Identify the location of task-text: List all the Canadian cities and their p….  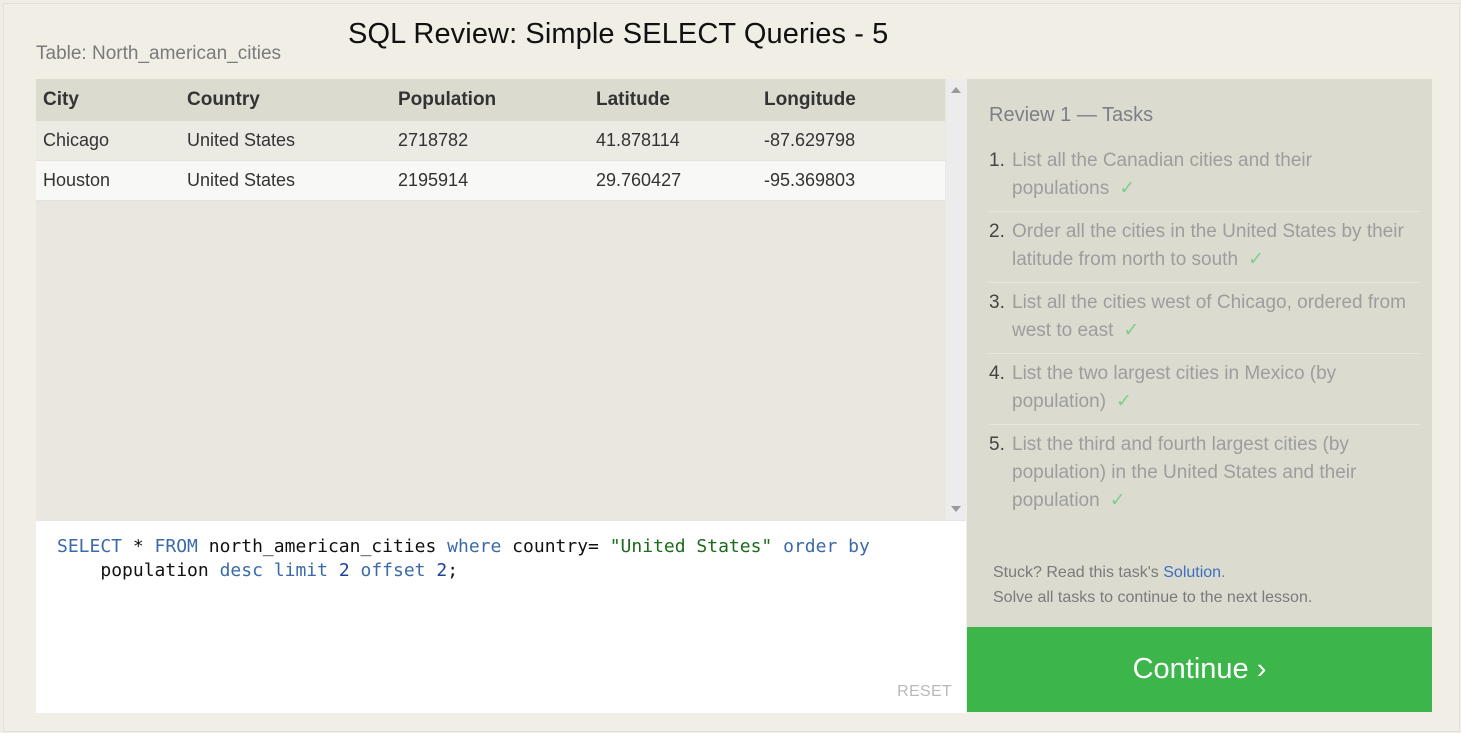
(1162, 174).